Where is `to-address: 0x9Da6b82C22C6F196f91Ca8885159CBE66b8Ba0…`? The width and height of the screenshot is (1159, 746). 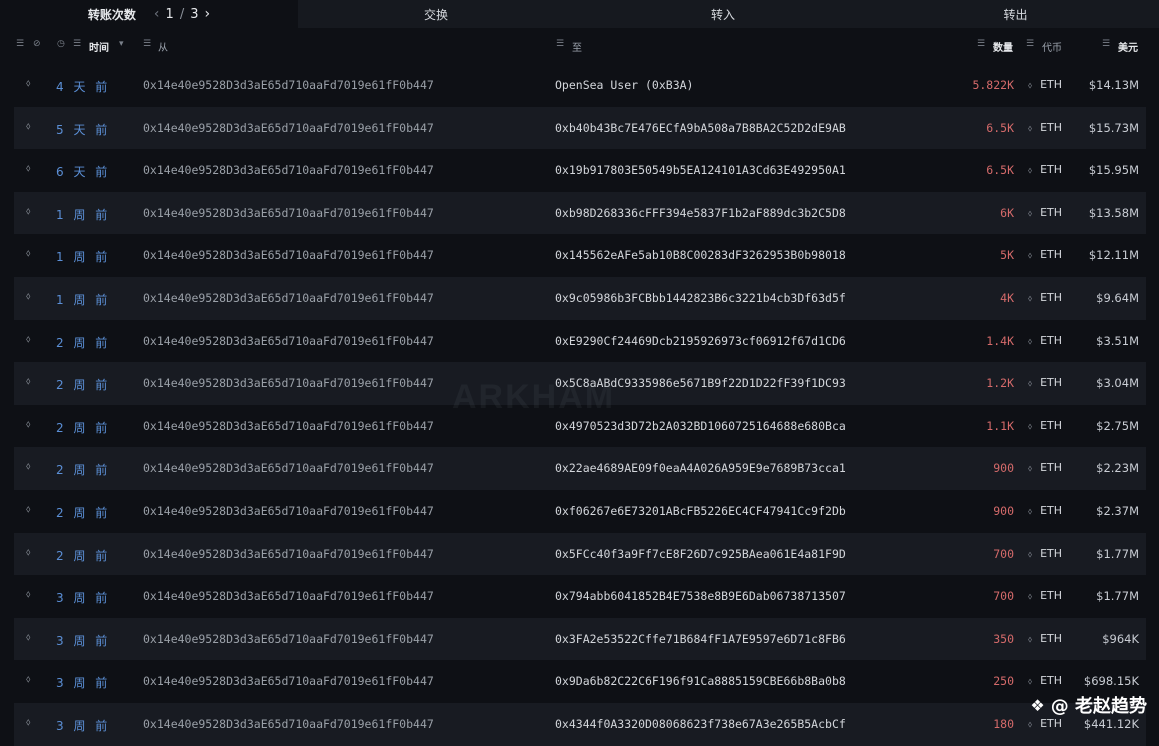 to-address: 0x9Da6b82C22C6F196f91Ca8885159CBE66b8Ba0… is located at coordinates (700, 681).